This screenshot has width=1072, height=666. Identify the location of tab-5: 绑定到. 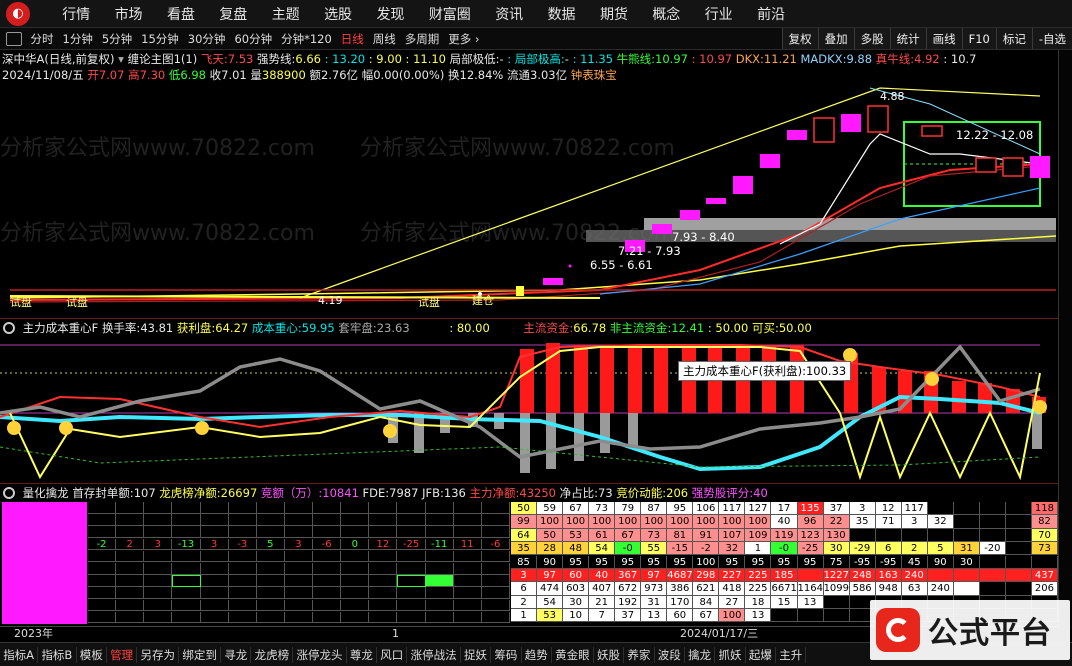
(200, 654).